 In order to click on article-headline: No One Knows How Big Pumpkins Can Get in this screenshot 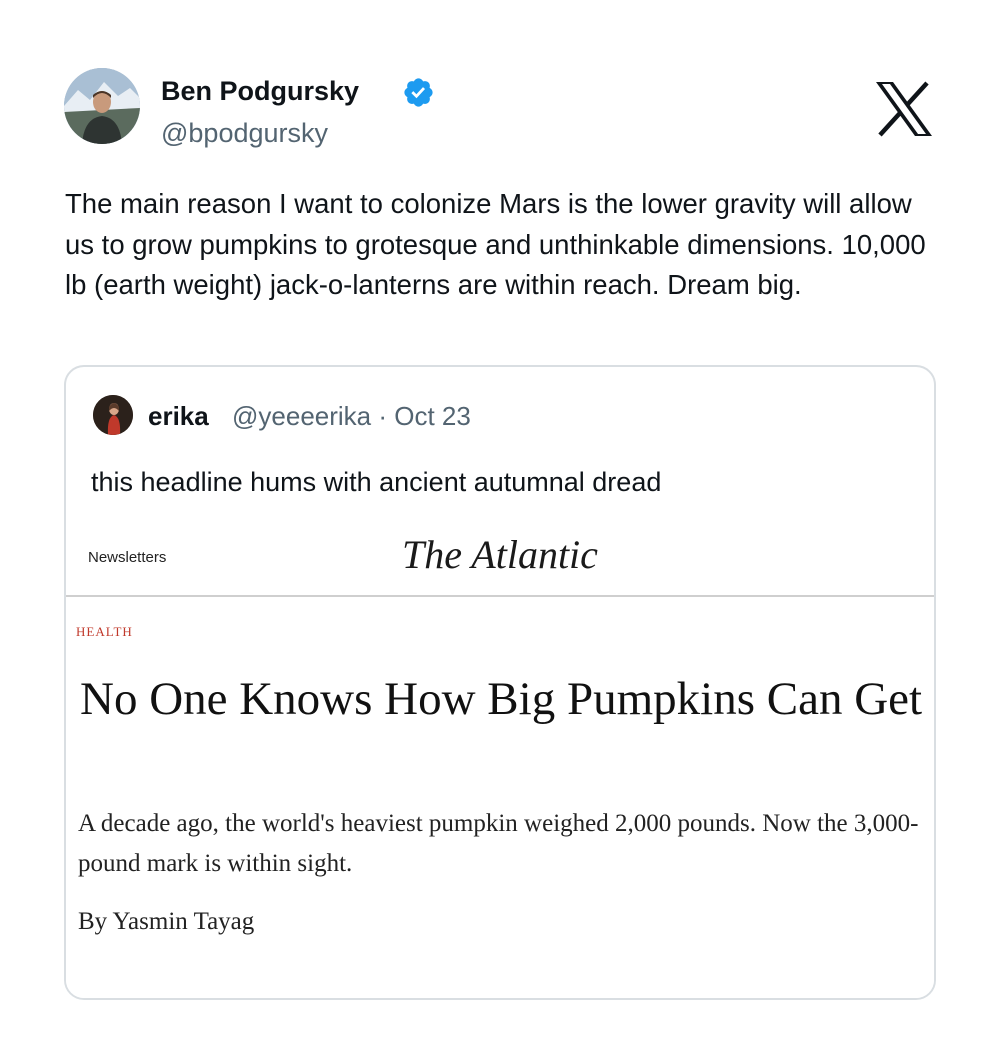, I will do `click(501, 699)`.